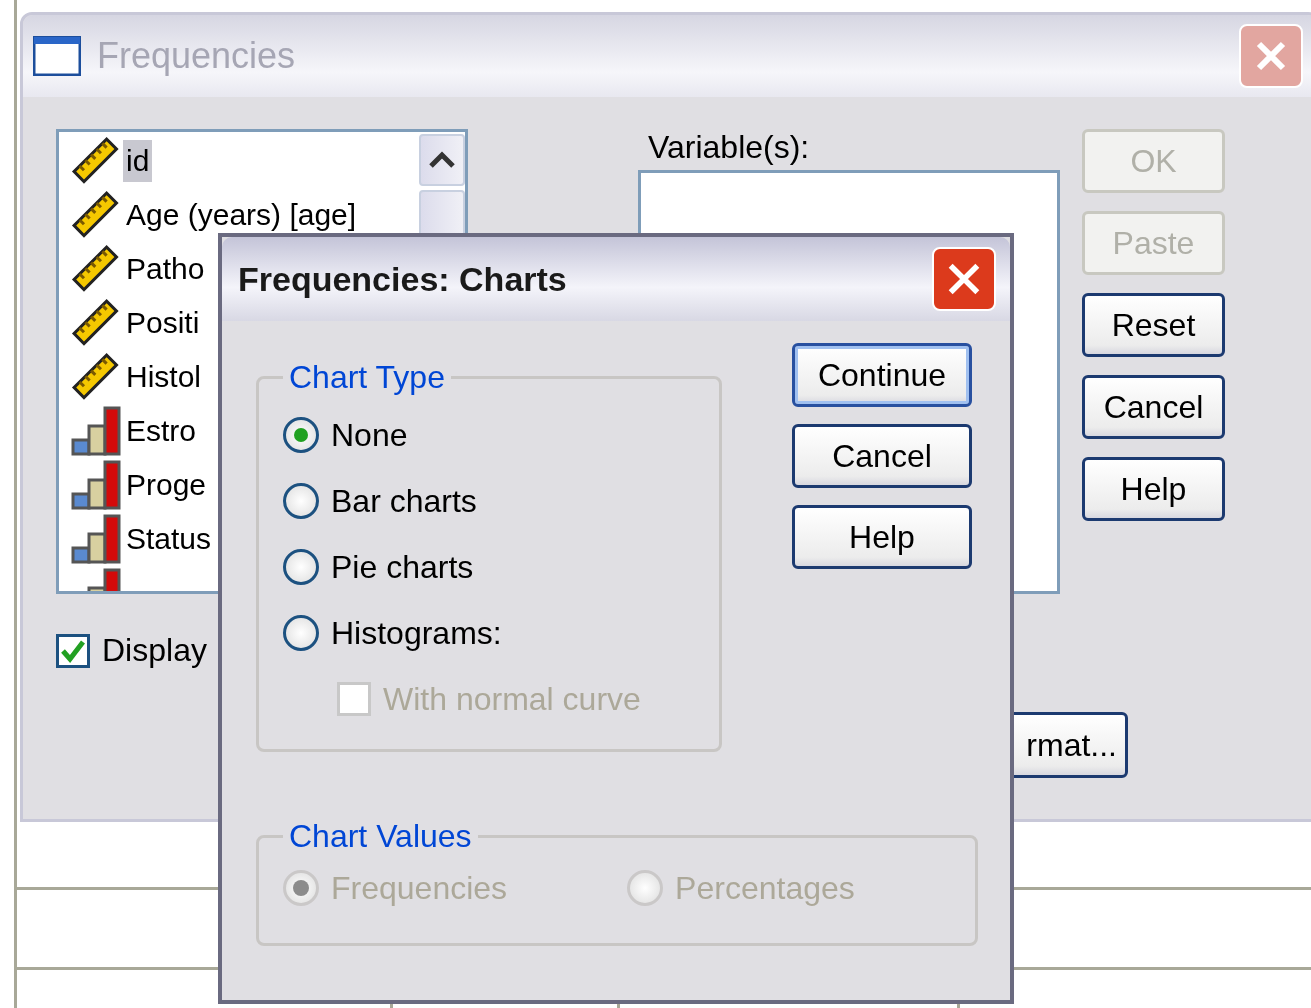 The height and width of the screenshot is (1008, 1311). I want to click on radio-label: None, so click(369, 435).